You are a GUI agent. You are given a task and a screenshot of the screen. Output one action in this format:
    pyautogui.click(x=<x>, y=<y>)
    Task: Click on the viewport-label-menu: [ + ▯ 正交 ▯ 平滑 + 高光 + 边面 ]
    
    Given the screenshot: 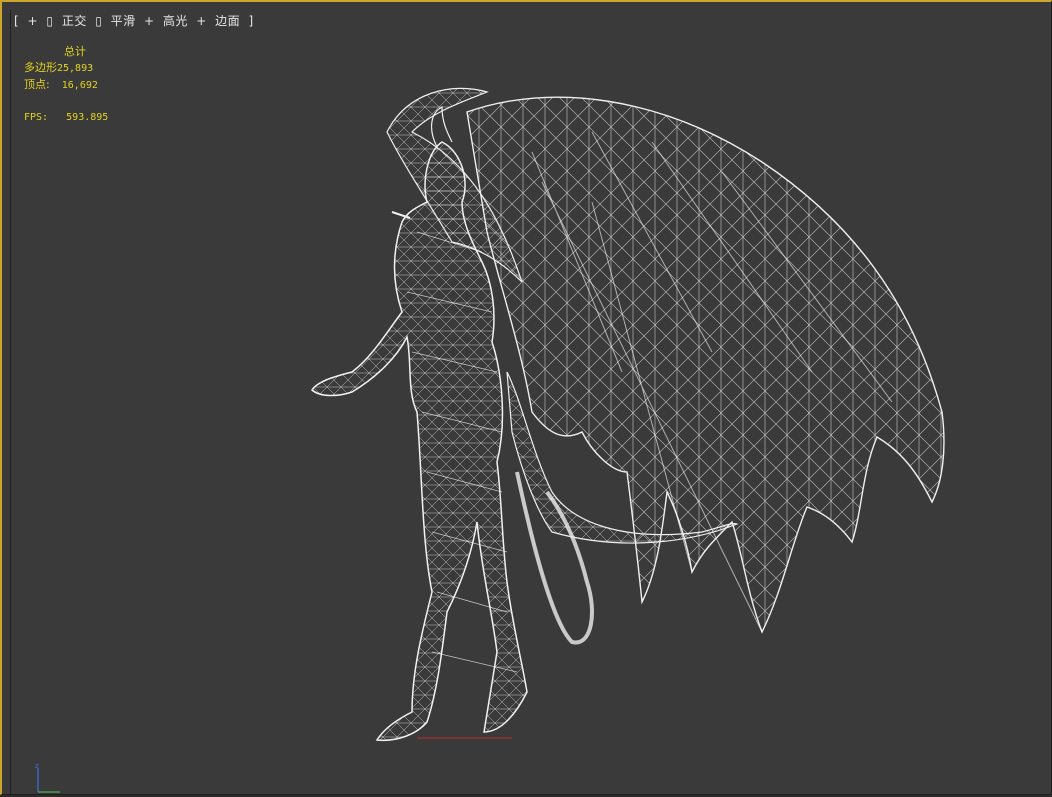 What is the action you would take?
    pyautogui.click(x=136, y=20)
    